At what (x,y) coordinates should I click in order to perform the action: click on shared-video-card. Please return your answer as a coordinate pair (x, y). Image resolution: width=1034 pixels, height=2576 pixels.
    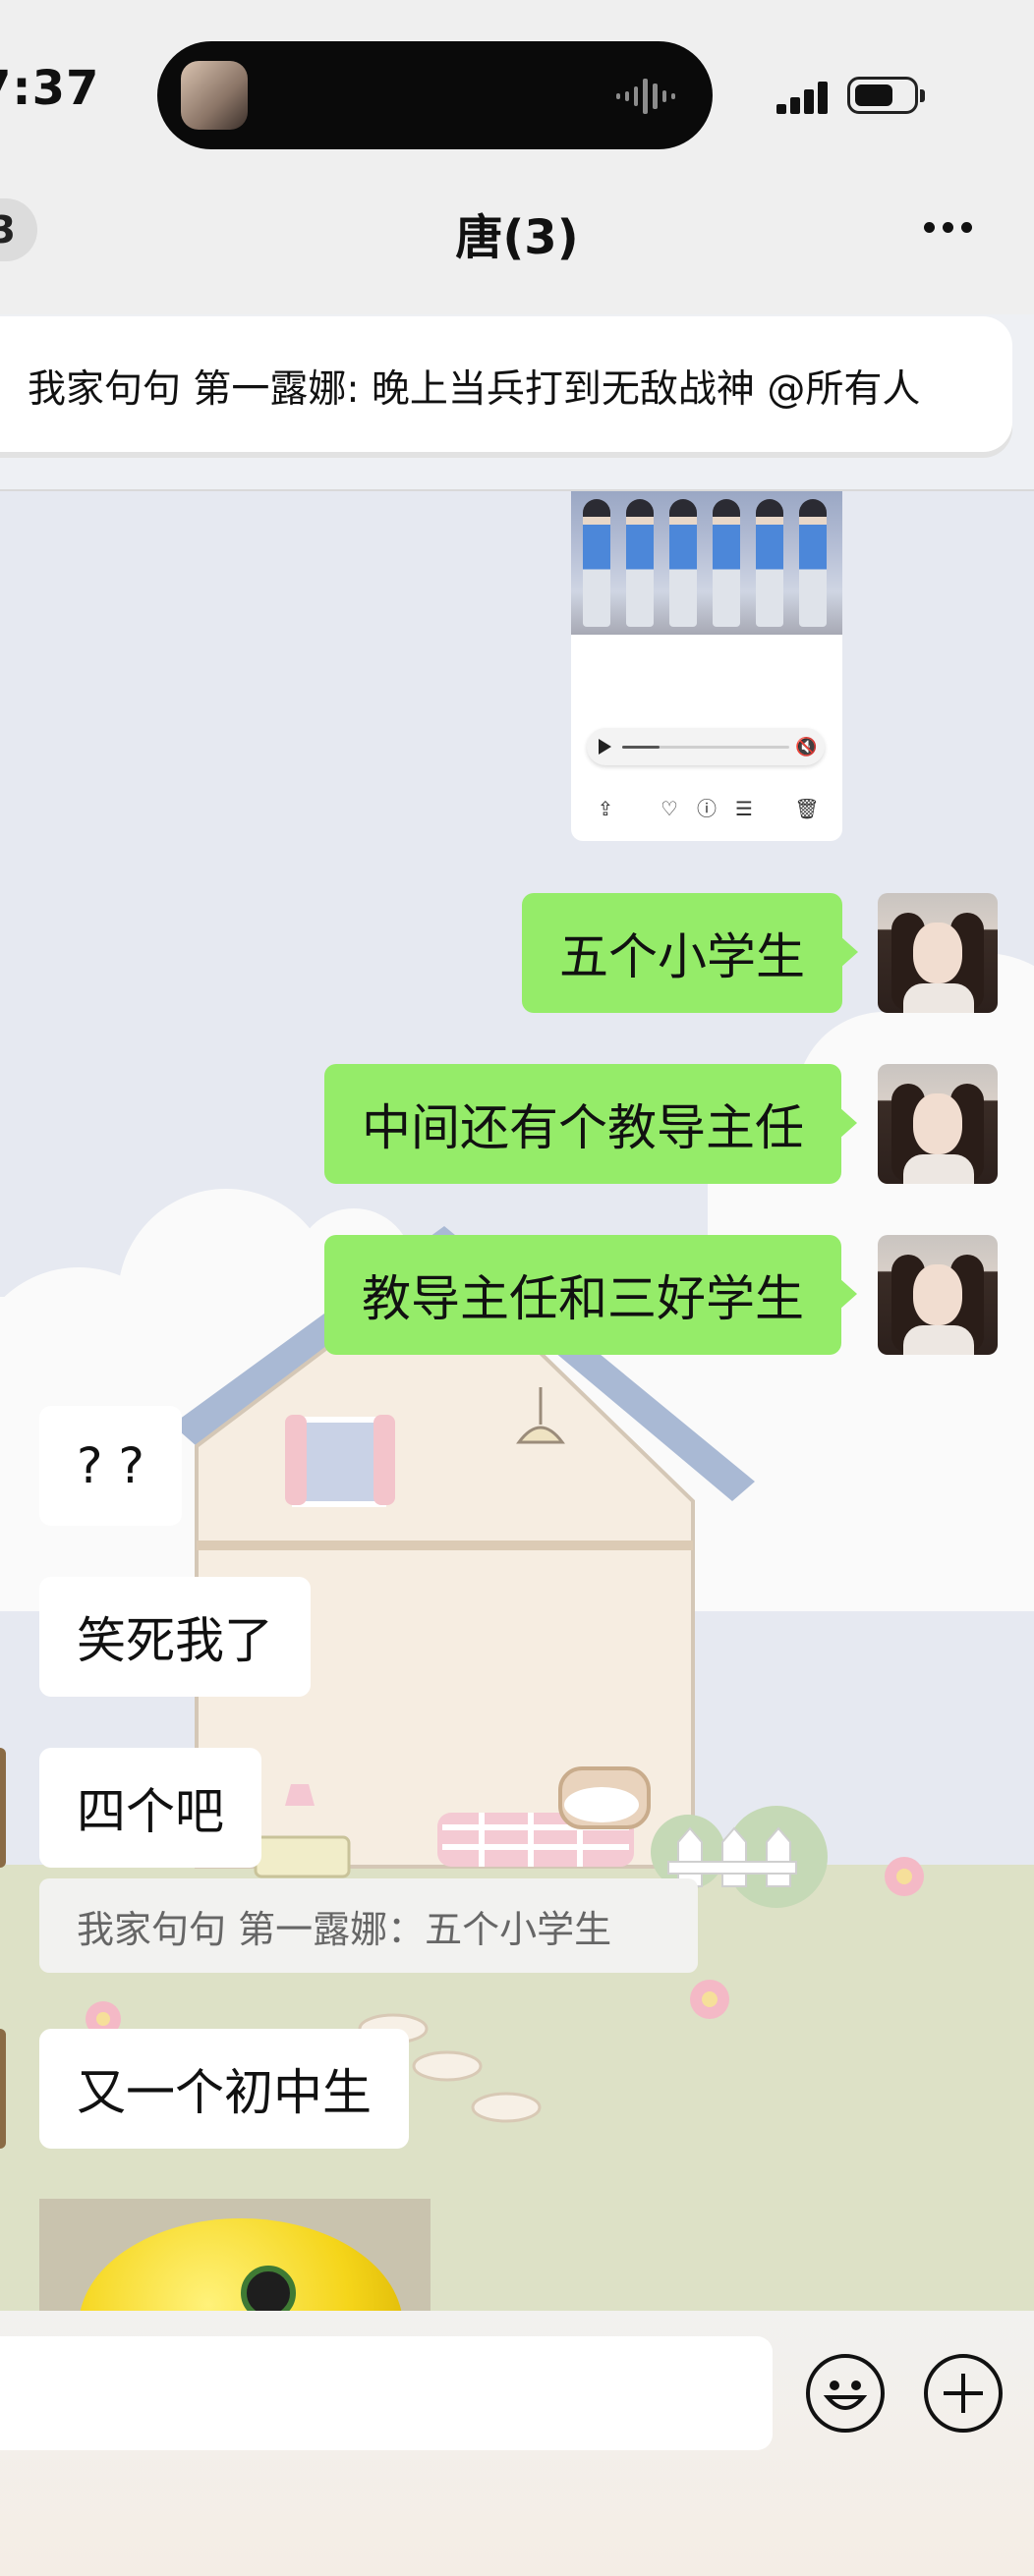
    Looking at the image, I should click on (707, 666).